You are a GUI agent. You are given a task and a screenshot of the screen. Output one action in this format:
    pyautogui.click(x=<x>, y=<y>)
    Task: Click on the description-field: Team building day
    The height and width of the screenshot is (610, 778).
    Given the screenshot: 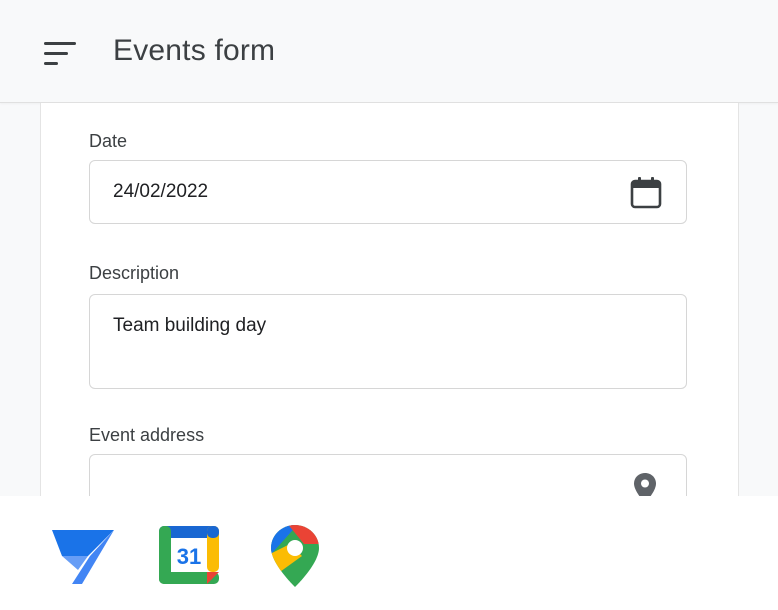 What is the action you would take?
    pyautogui.click(x=388, y=341)
    